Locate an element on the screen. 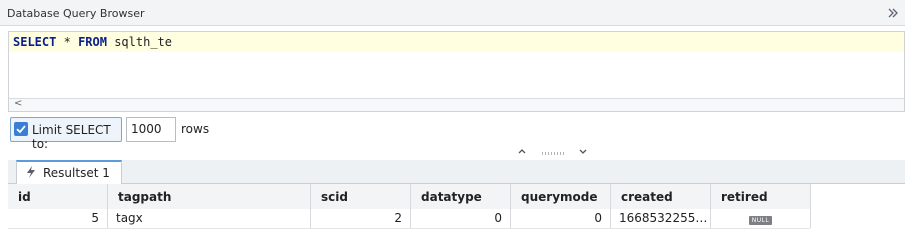  cell-retired: NULL is located at coordinates (761, 218).